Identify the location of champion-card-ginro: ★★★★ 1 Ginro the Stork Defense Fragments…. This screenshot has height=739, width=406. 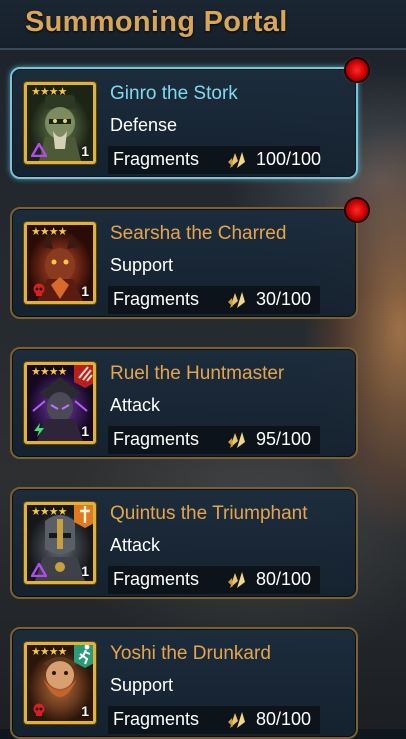
(184, 123).